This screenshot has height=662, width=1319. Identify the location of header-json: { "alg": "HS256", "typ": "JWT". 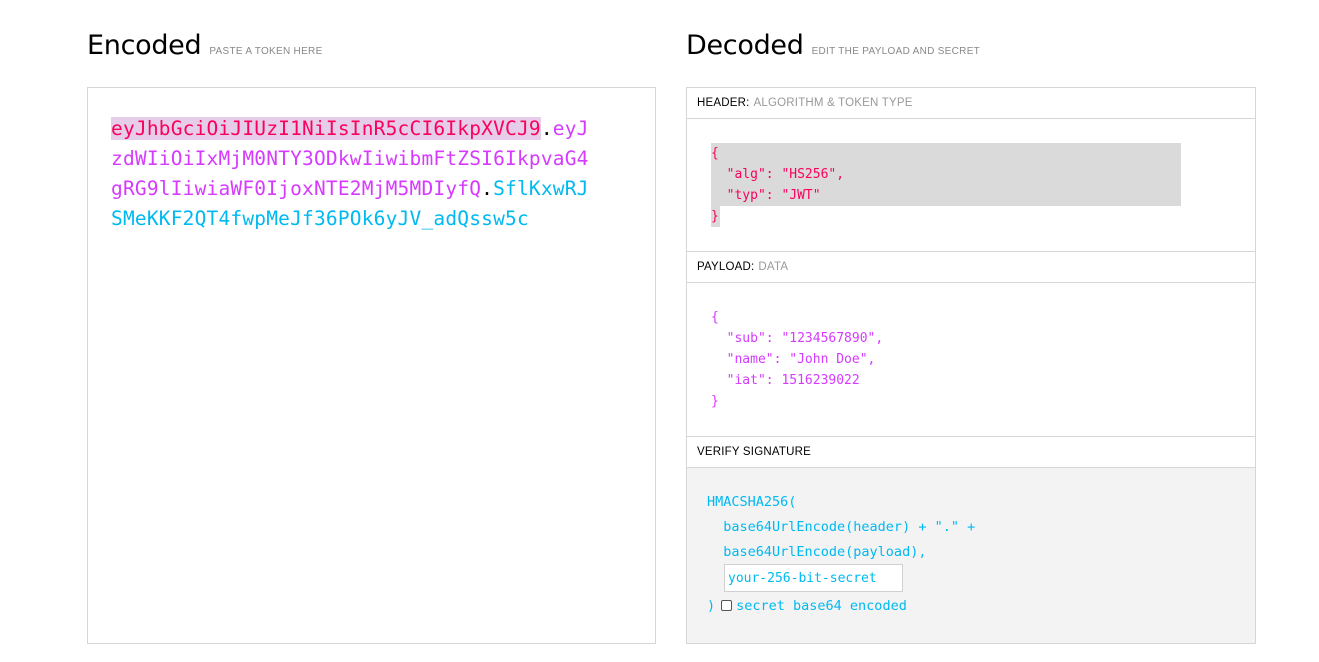
(946, 174).